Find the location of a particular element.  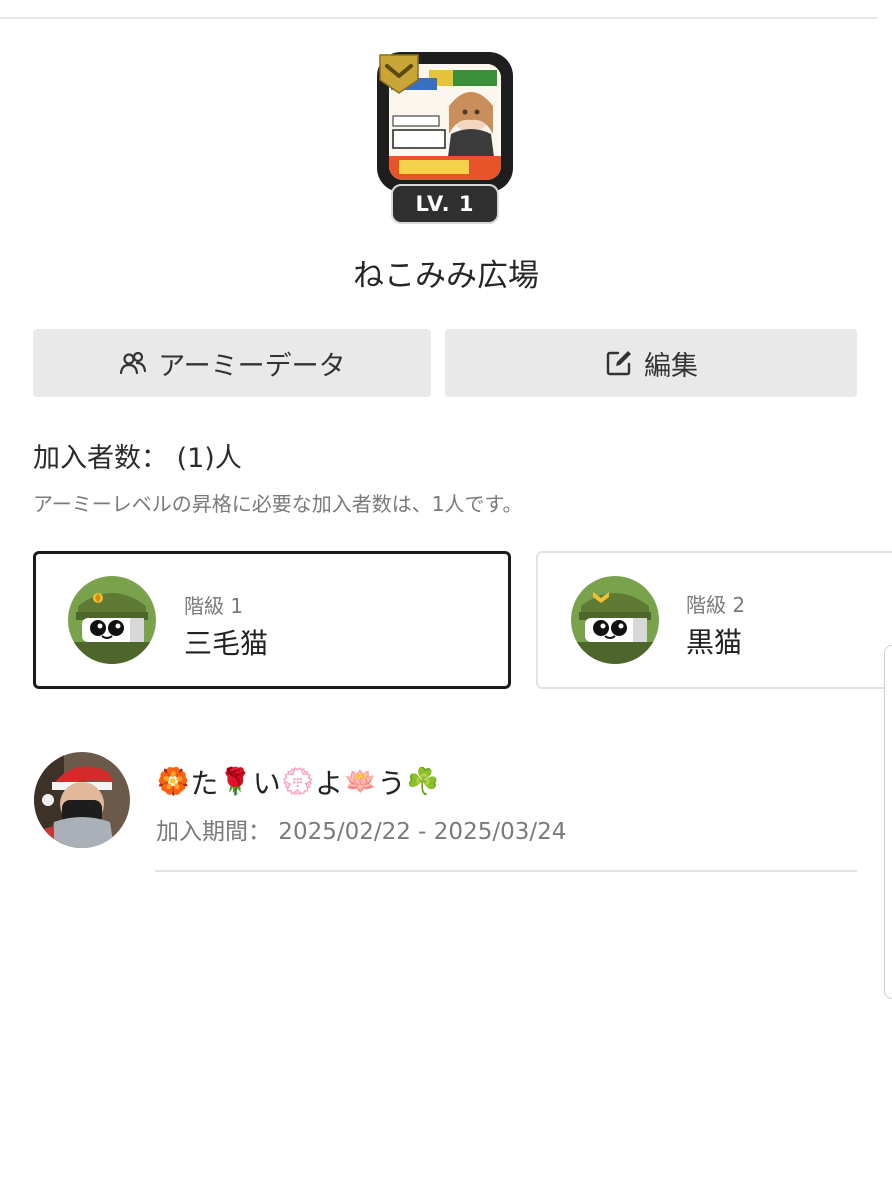

name-part: う is located at coordinates (391, 783).